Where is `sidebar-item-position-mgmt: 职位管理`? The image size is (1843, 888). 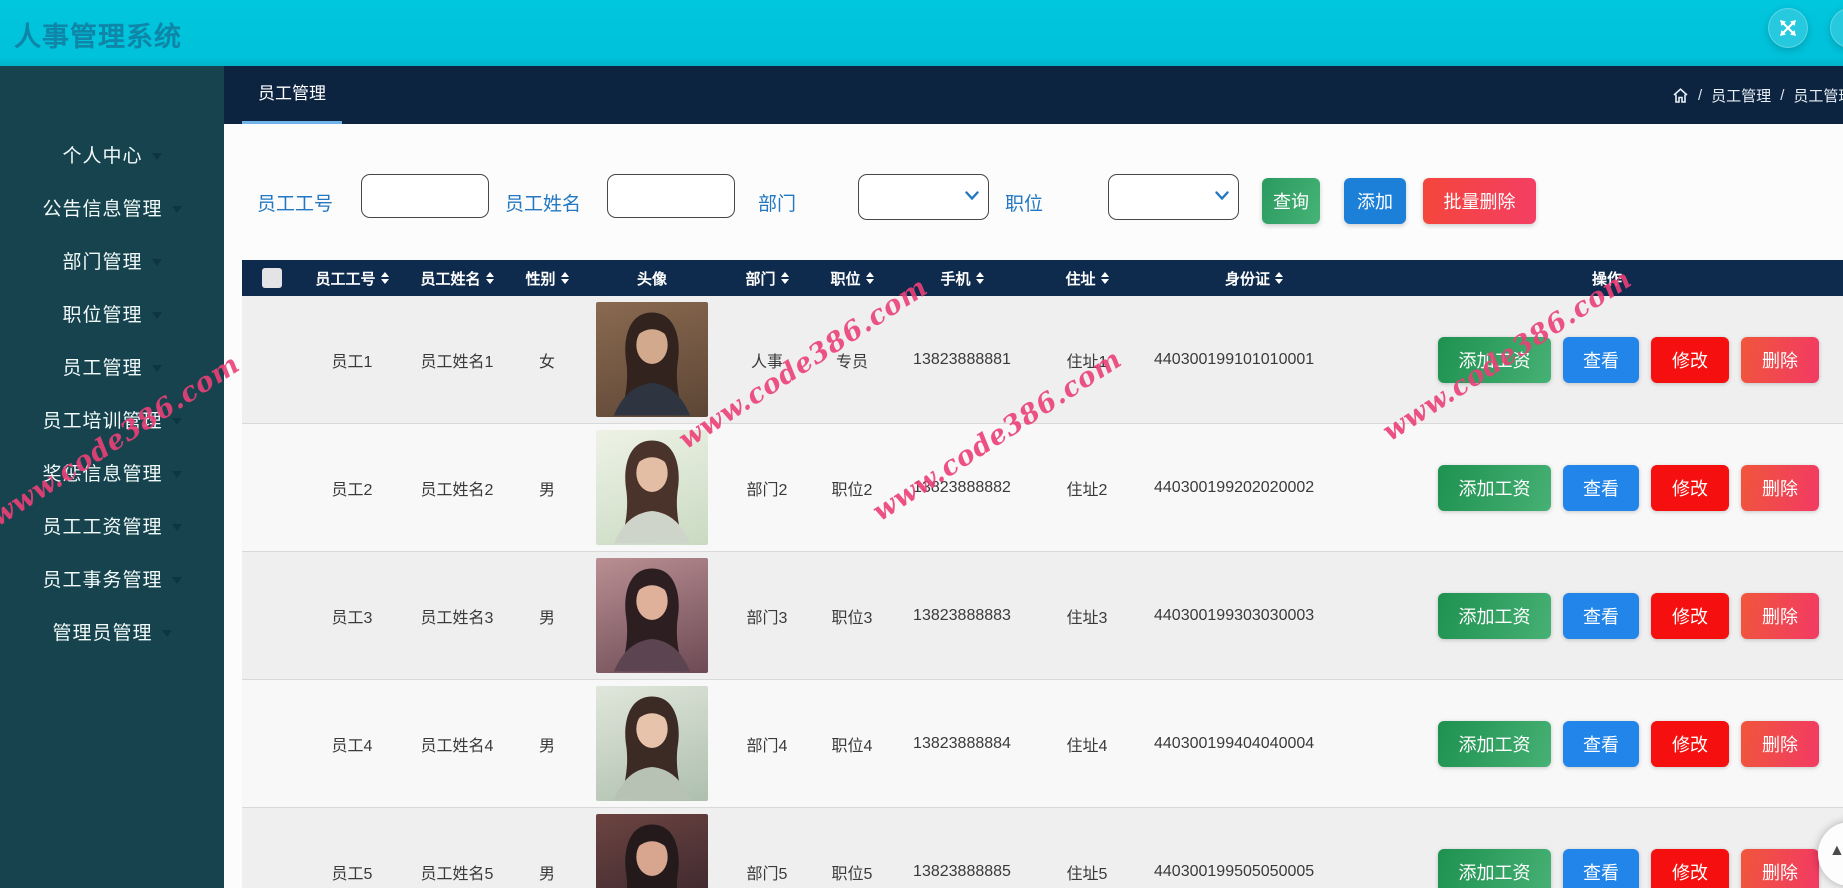 sidebar-item-position-mgmt: 职位管理 is located at coordinates (112, 313).